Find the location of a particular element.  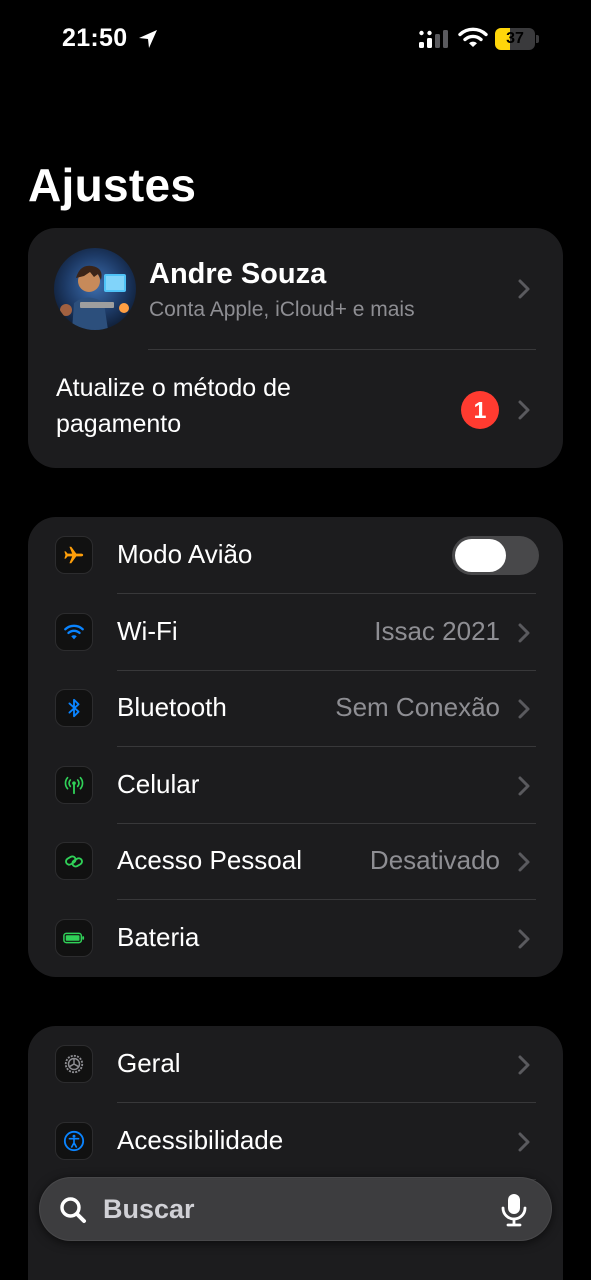

settings-row-accessibility: Acessibilidade is located at coordinates (295, 1141).